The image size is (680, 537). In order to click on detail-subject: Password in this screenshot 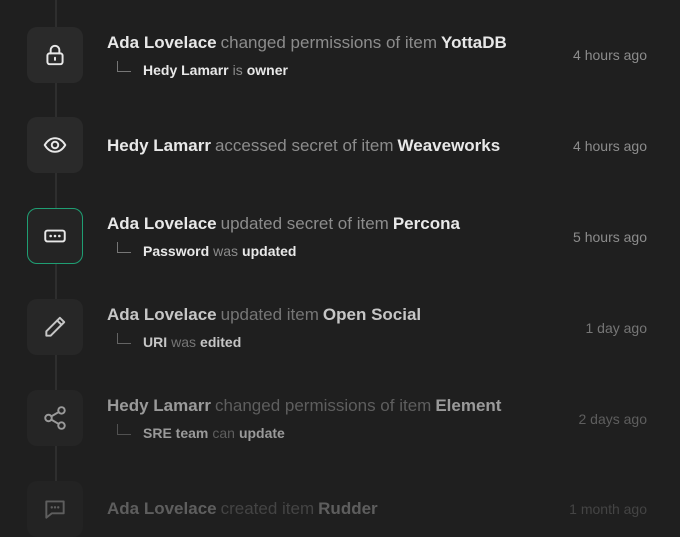, I will do `click(176, 251)`.